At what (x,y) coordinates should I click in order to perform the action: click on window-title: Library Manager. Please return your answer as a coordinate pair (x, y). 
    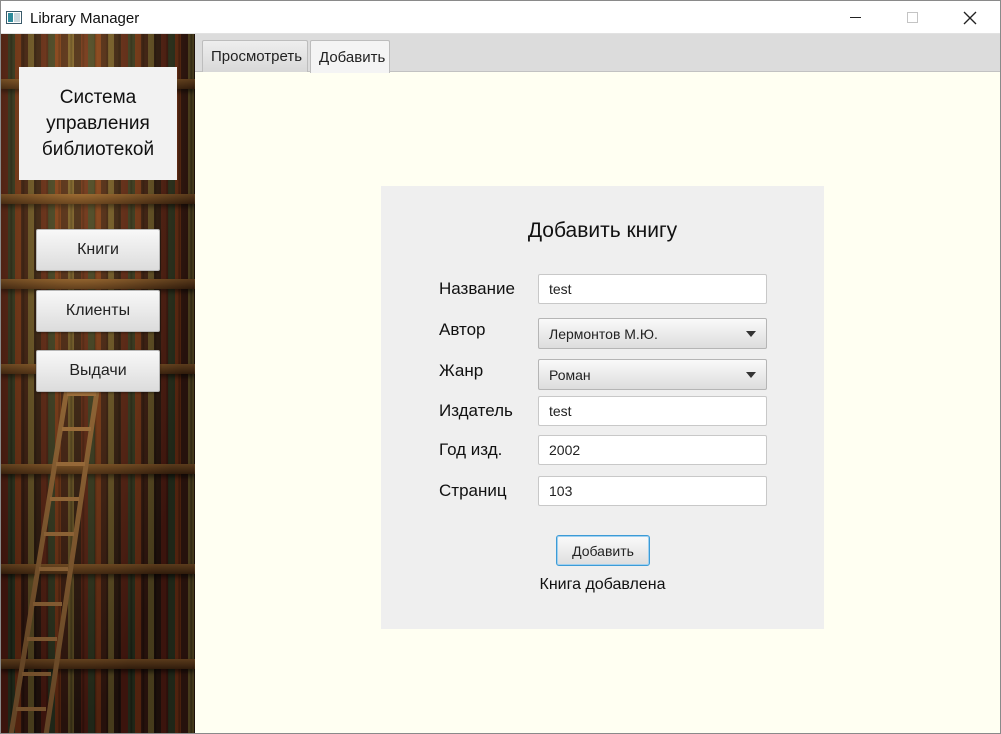
    Looking at the image, I should click on (85, 18).